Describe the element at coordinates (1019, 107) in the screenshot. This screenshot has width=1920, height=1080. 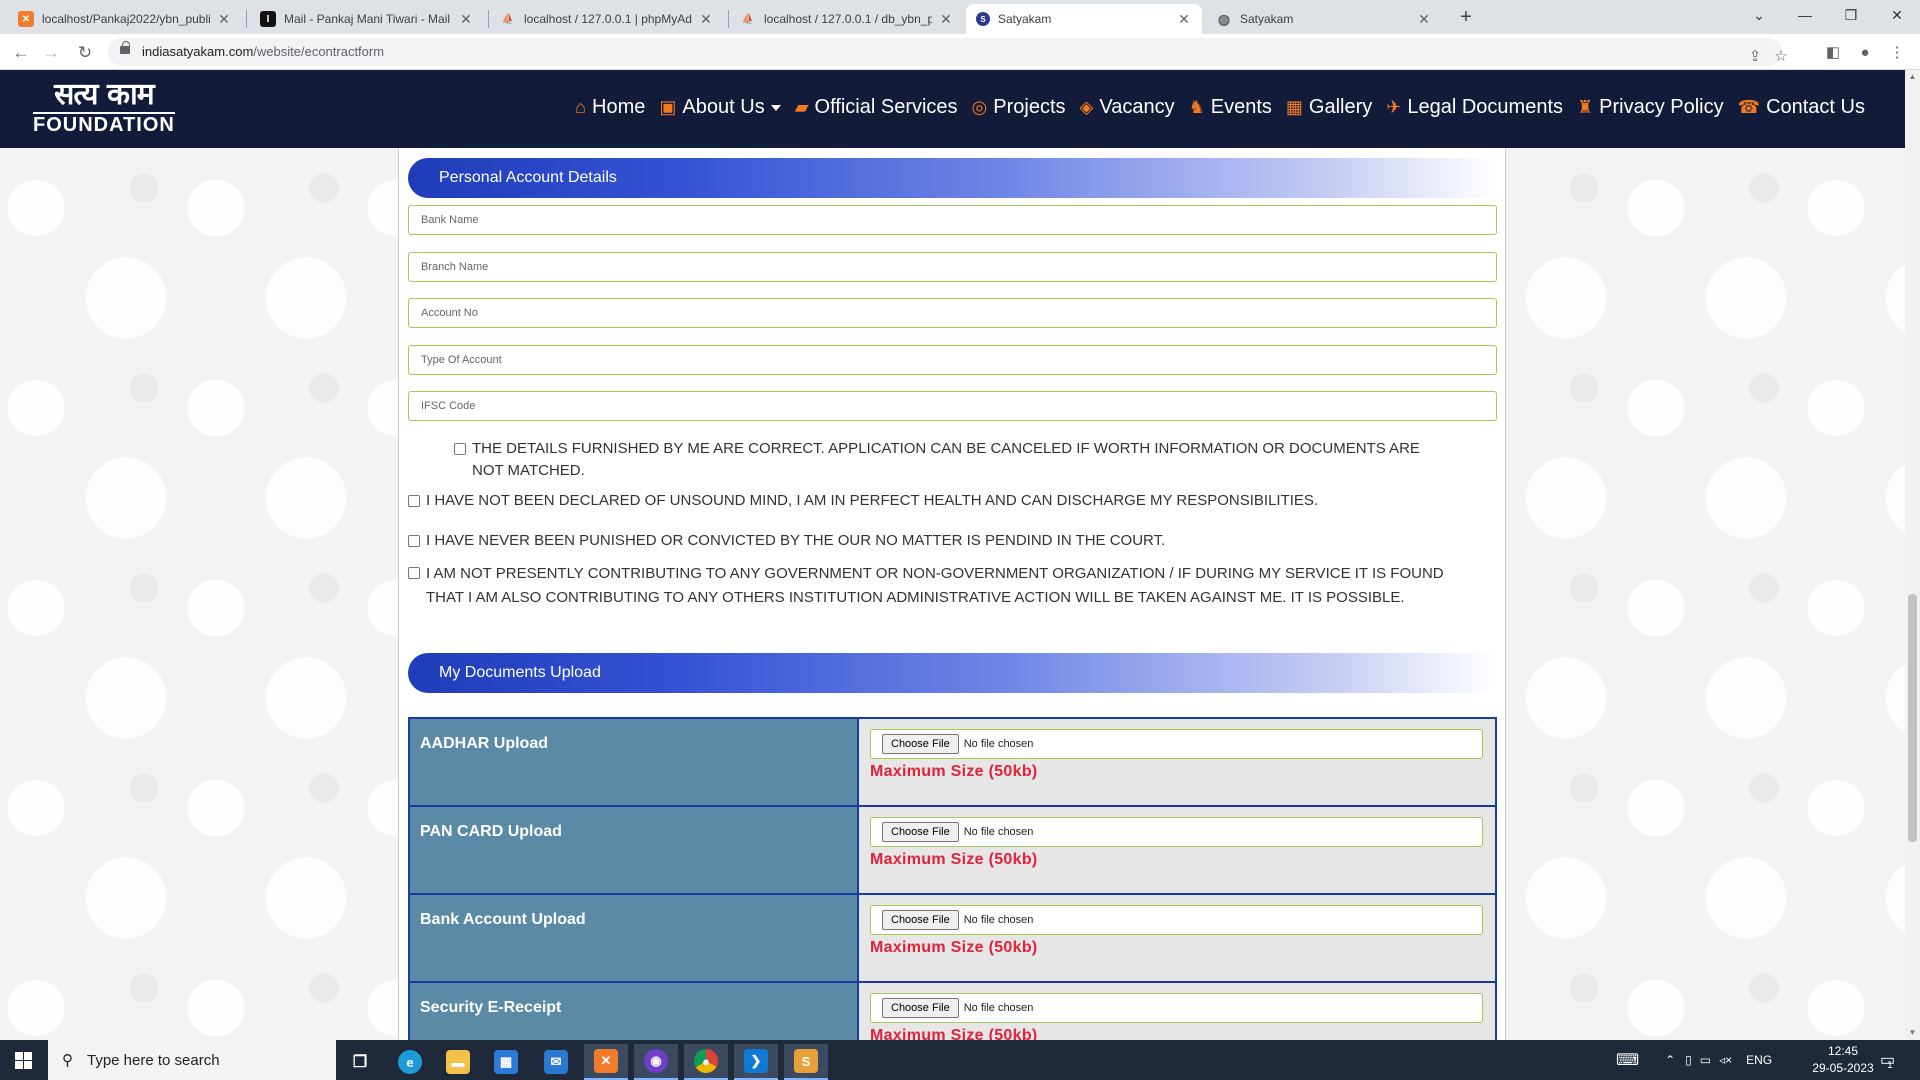
I see `nav-projects: ◎ Projects` at that location.